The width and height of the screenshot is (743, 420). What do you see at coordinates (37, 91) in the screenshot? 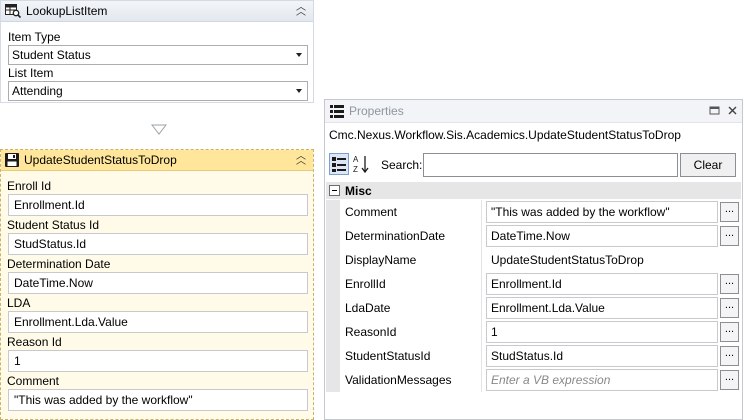
I see `list-item-value: Attending` at bounding box center [37, 91].